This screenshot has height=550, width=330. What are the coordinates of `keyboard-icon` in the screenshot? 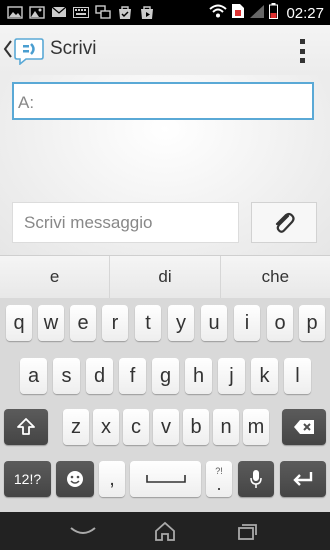 It's located at (81, 12).